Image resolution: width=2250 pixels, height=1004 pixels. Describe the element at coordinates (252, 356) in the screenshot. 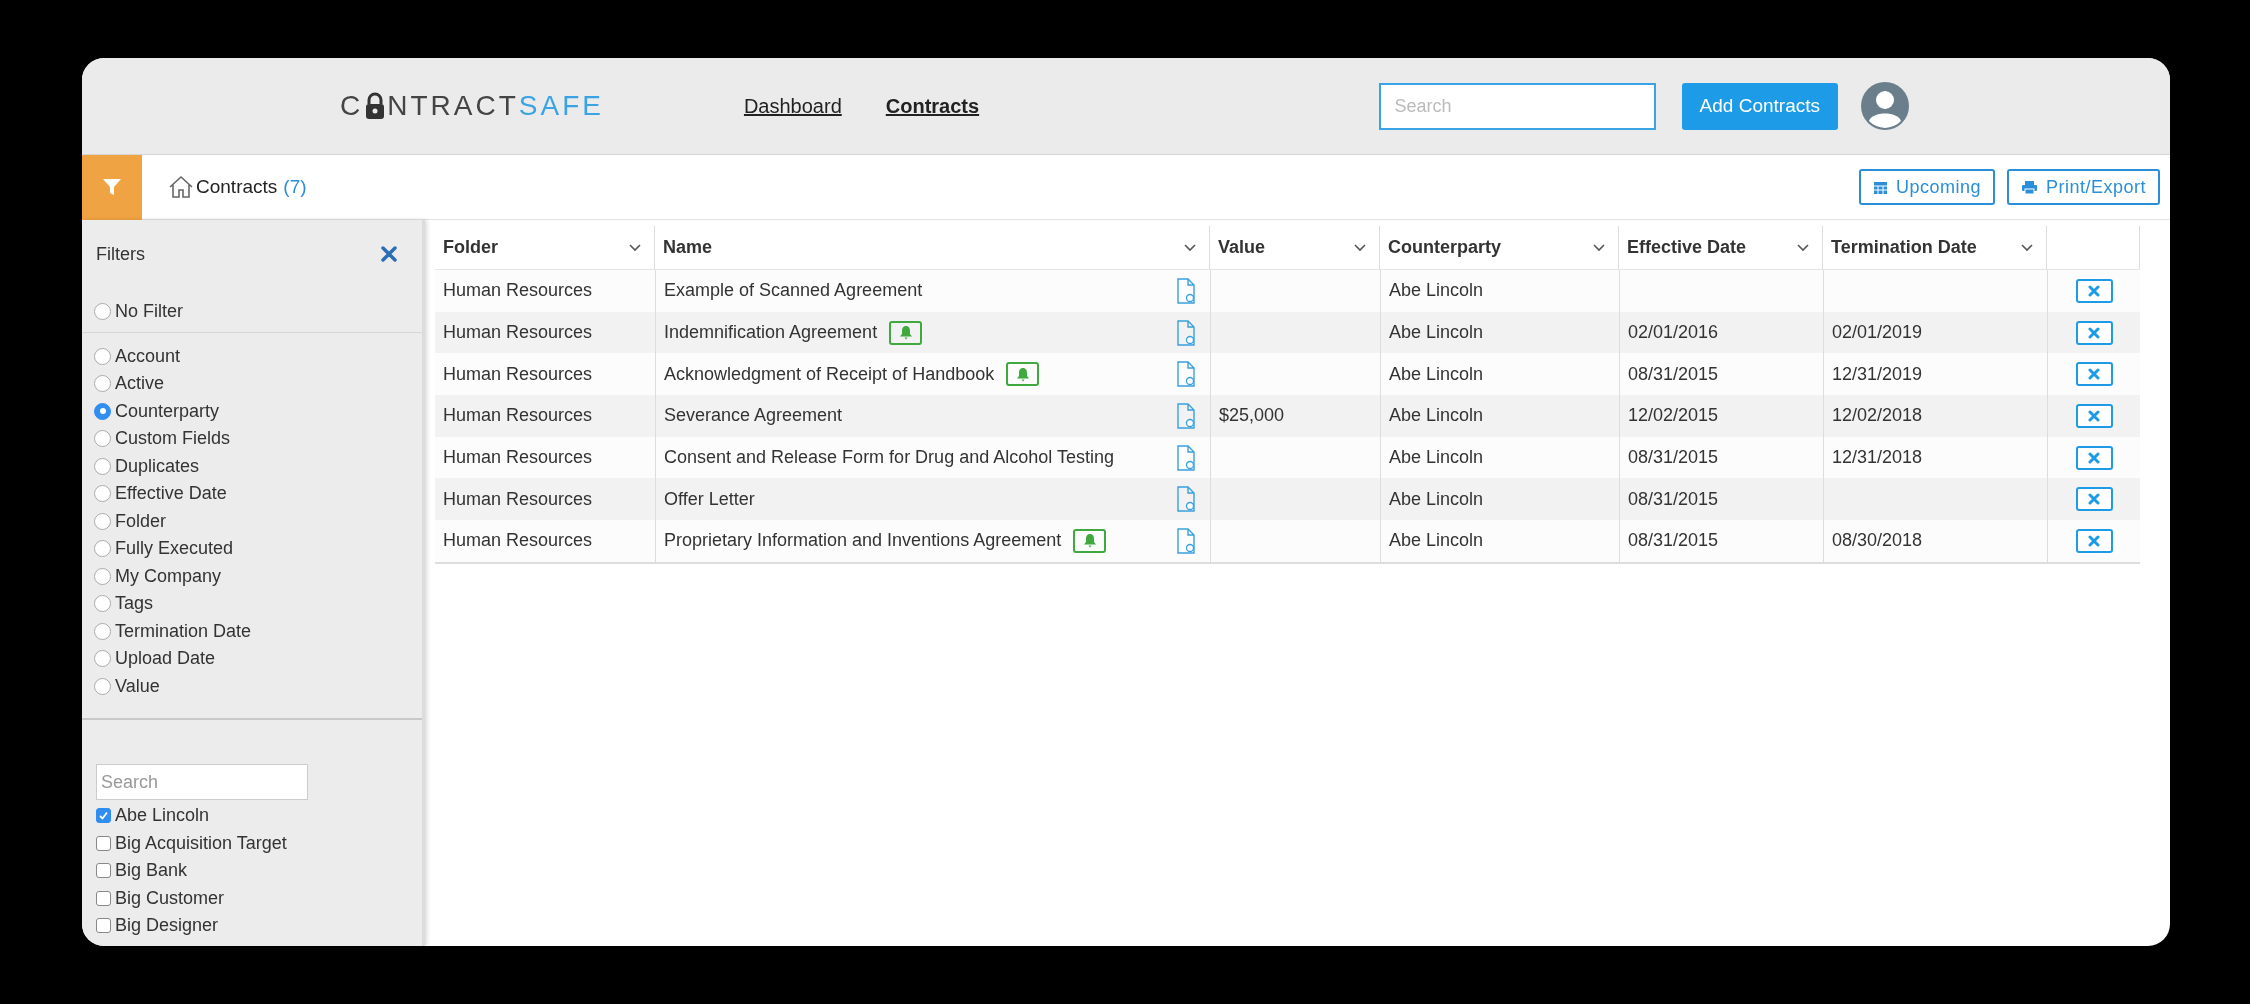

I see `filter-radio: Account` at that location.